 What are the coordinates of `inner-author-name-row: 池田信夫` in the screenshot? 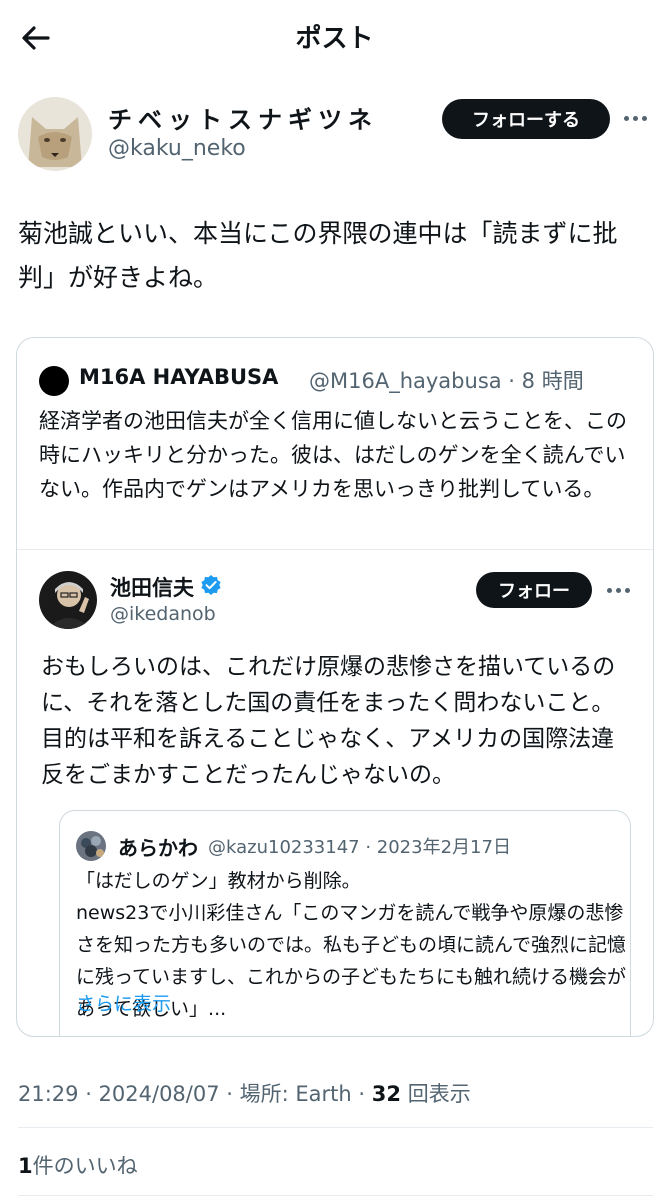 It's located at (166, 587).